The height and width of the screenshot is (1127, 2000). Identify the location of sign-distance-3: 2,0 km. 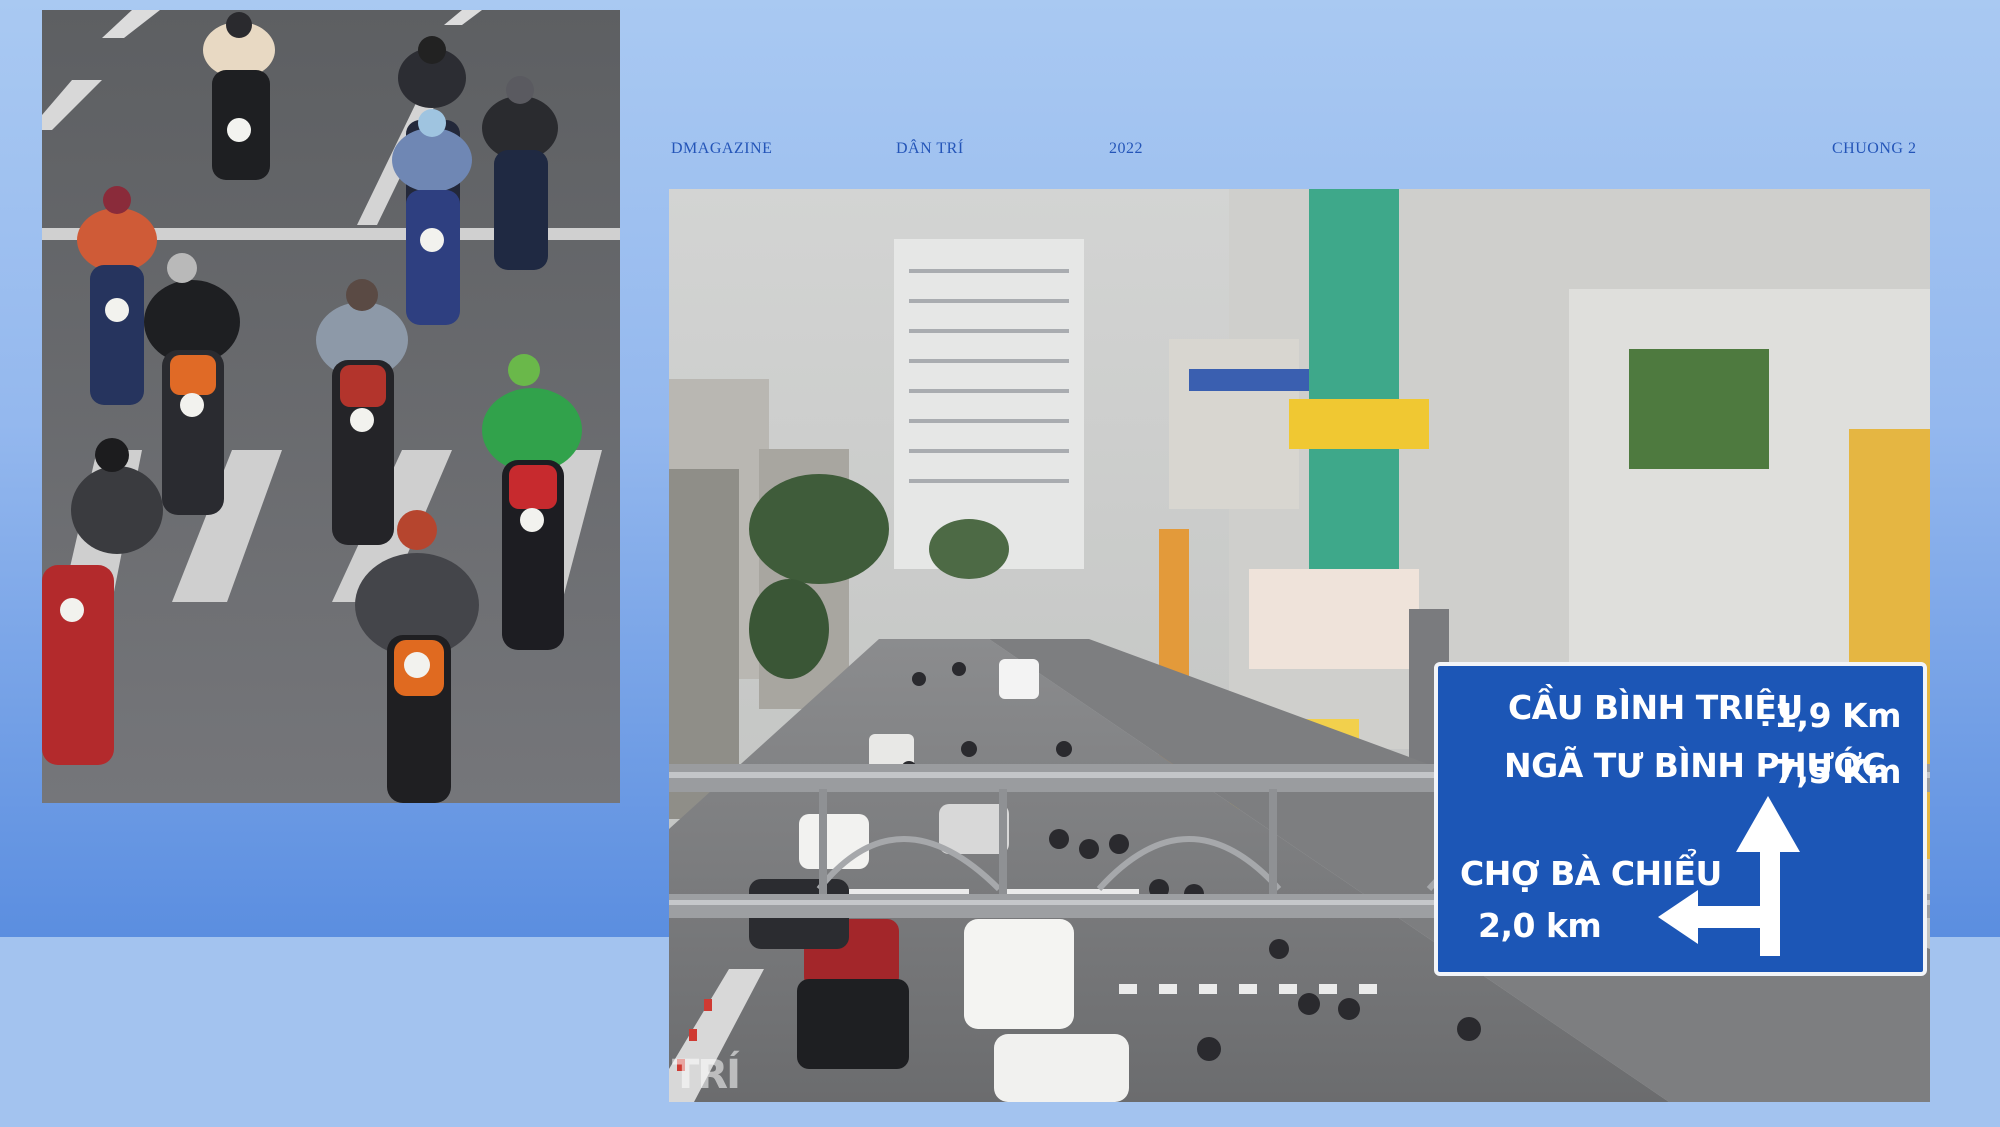
(1540, 925).